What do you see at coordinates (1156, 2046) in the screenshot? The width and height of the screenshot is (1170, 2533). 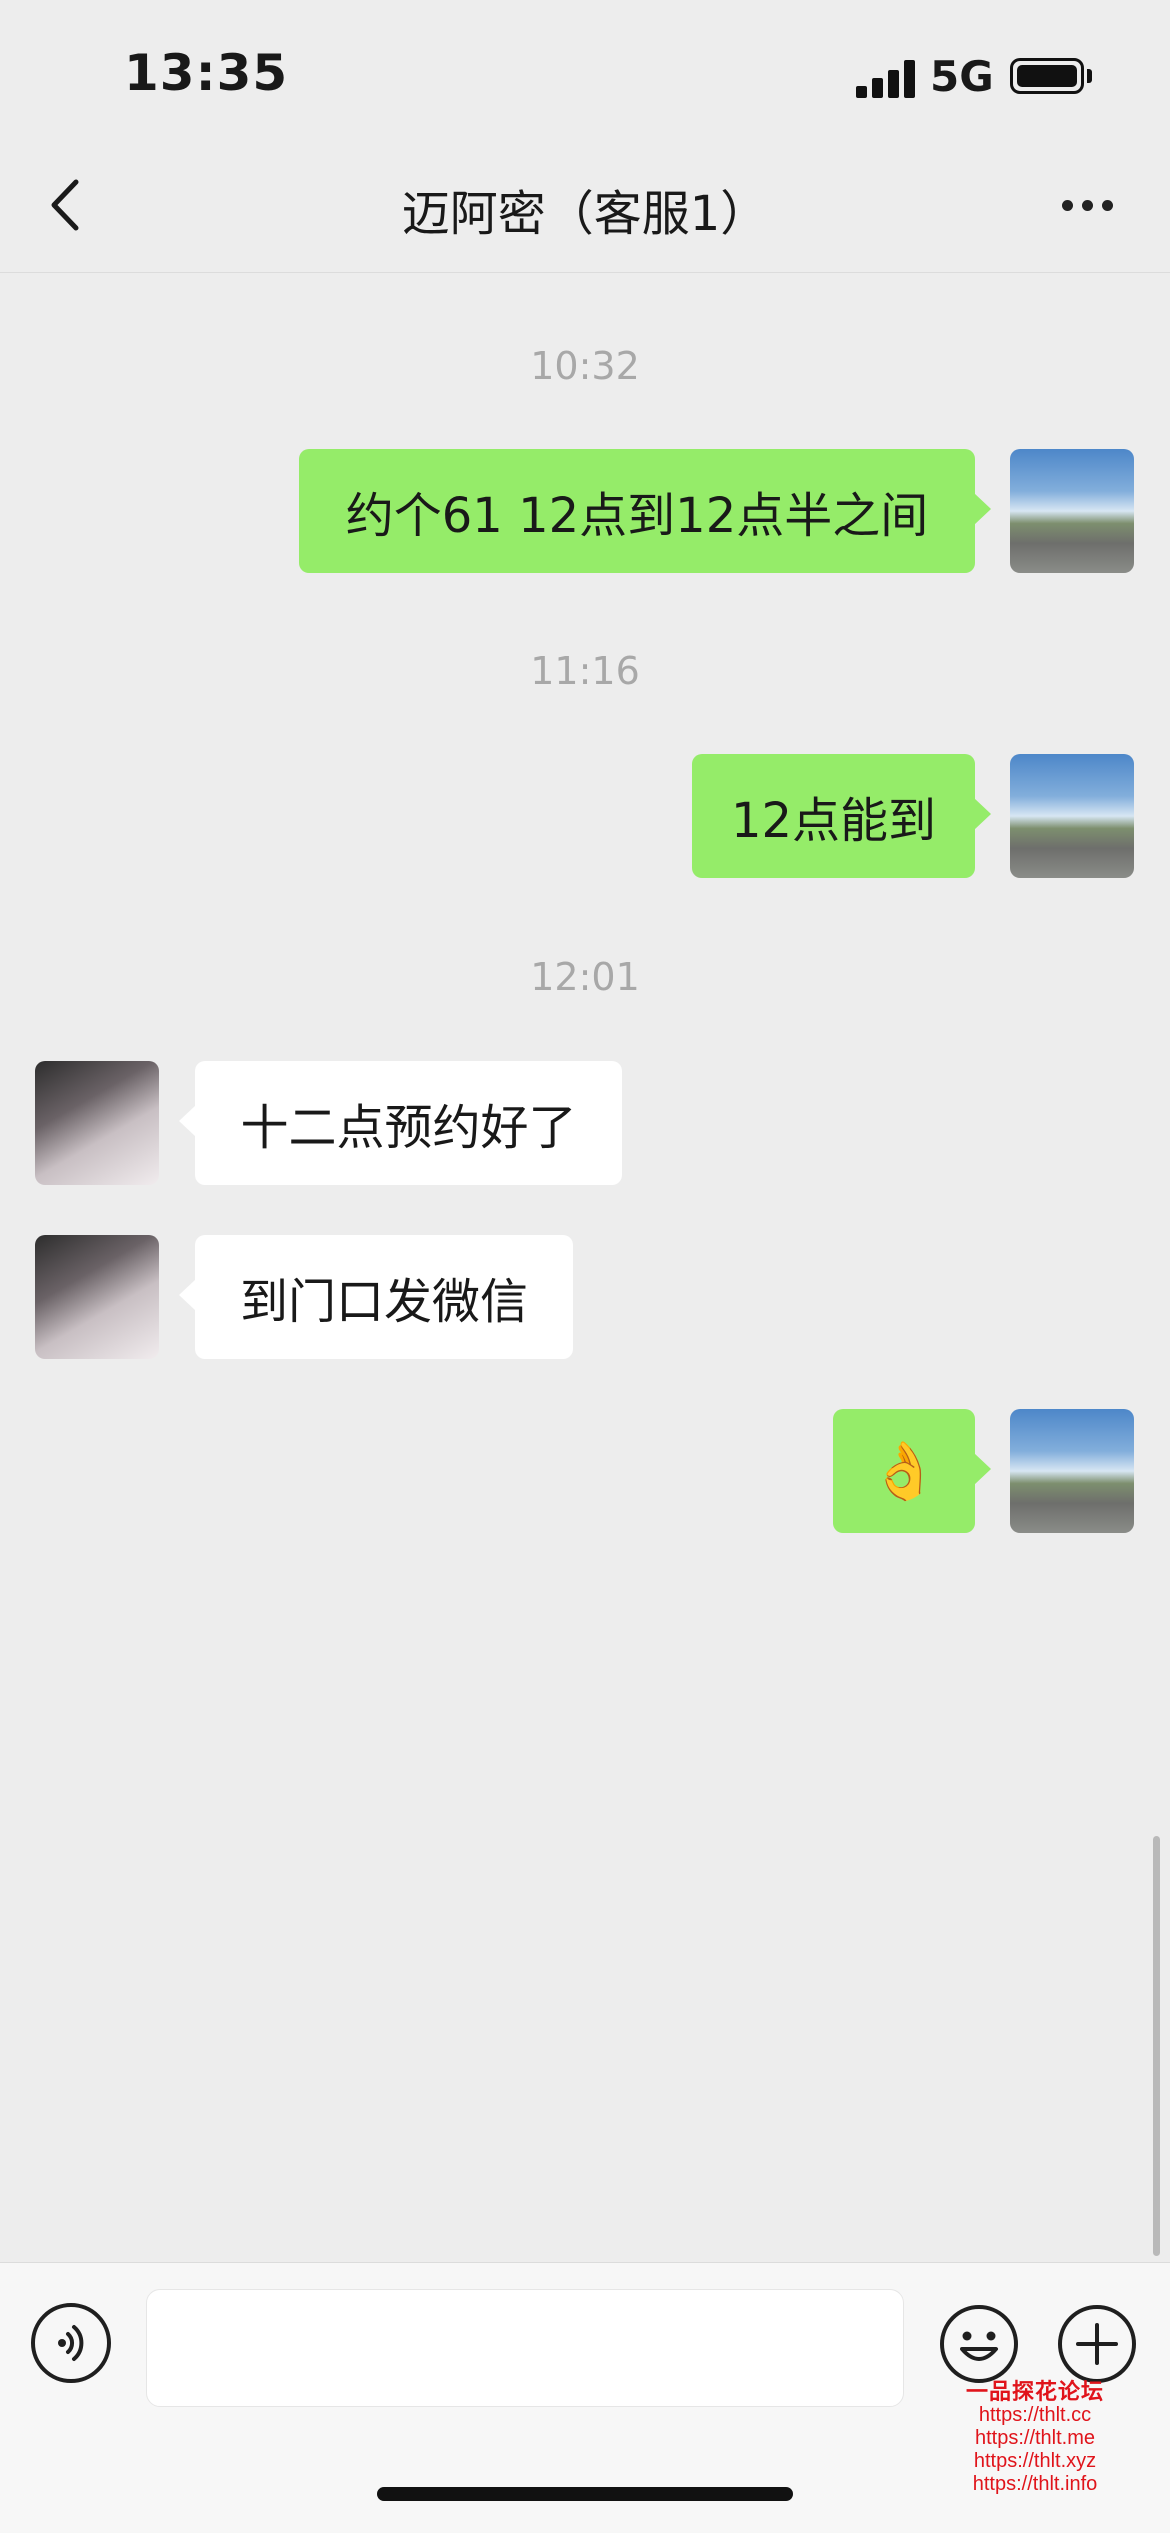 I see `scrollbar` at bounding box center [1156, 2046].